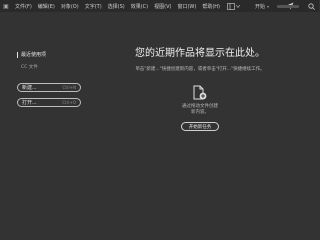  What do you see at coordinates (311, 6) in the screenshot?
I see `search-icon` at bounding box center [311, 6].